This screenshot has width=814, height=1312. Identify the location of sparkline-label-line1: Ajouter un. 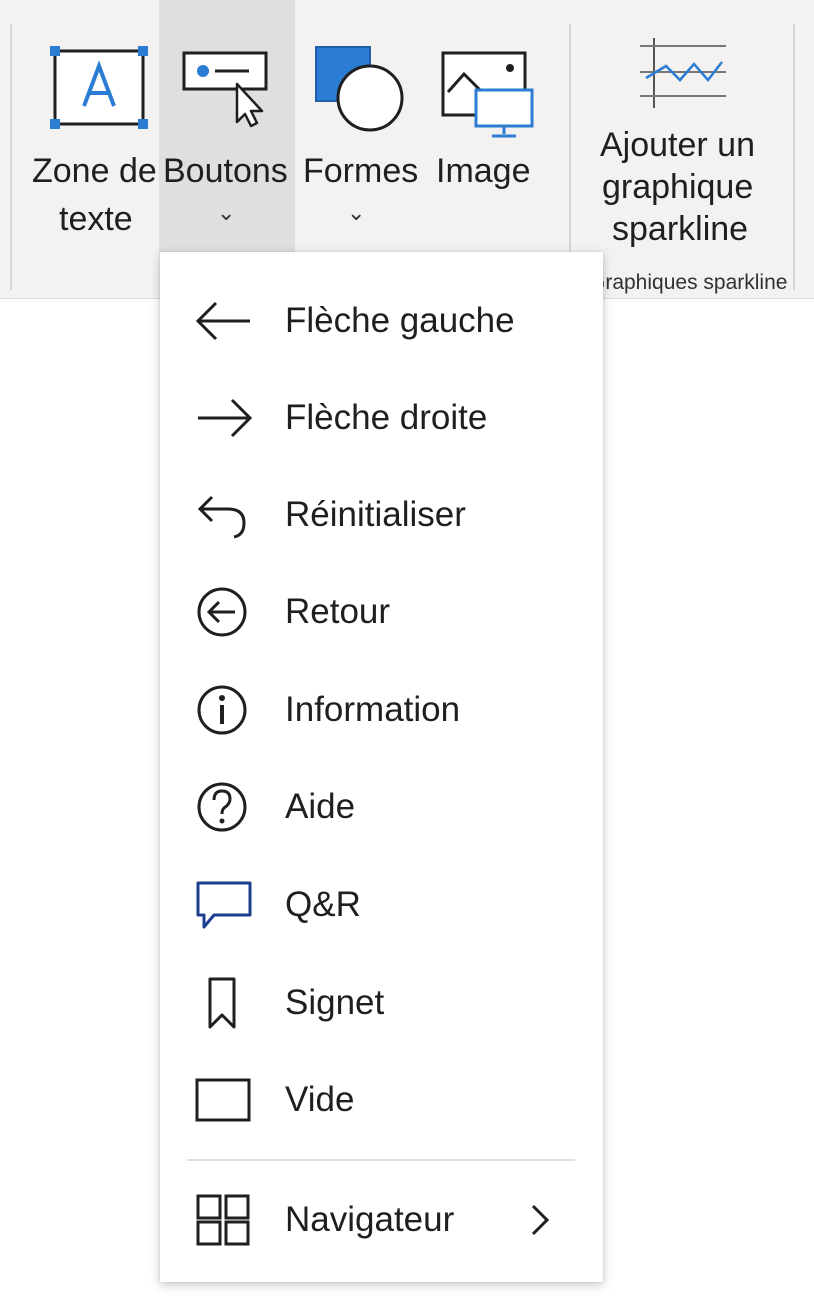
(677, 145).